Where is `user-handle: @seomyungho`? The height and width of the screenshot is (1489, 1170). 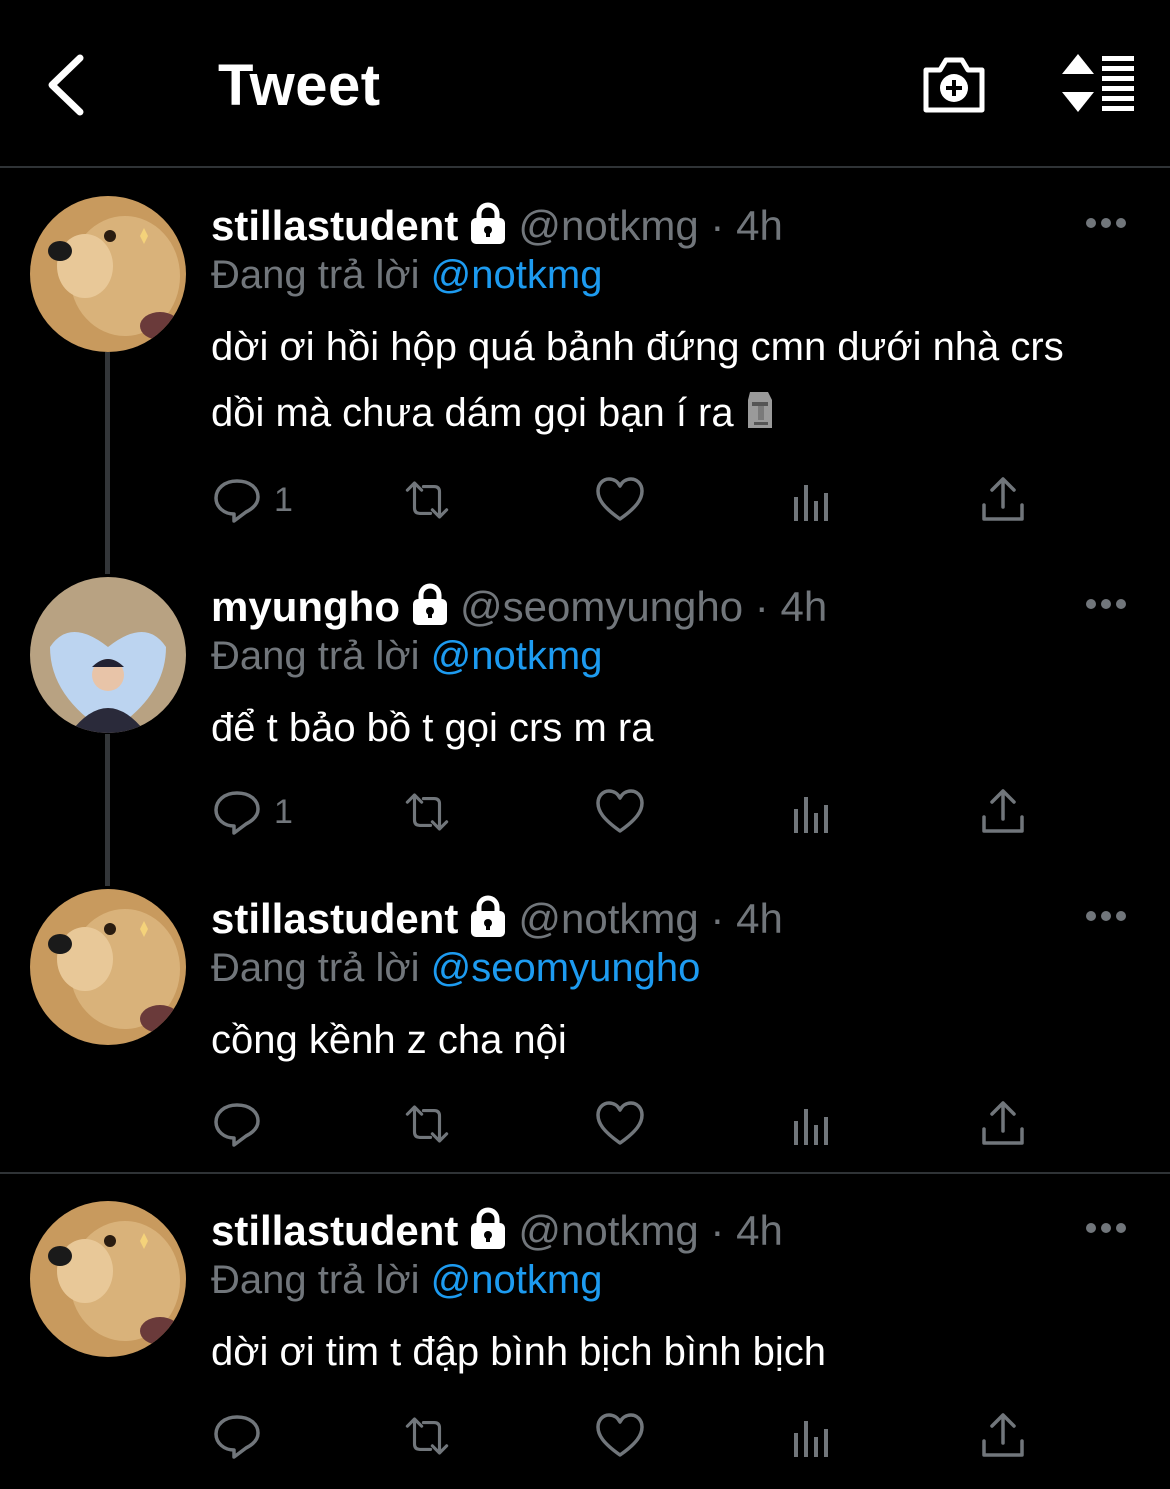
user-handle: @seomyungho is located at coordinates (601, 606).